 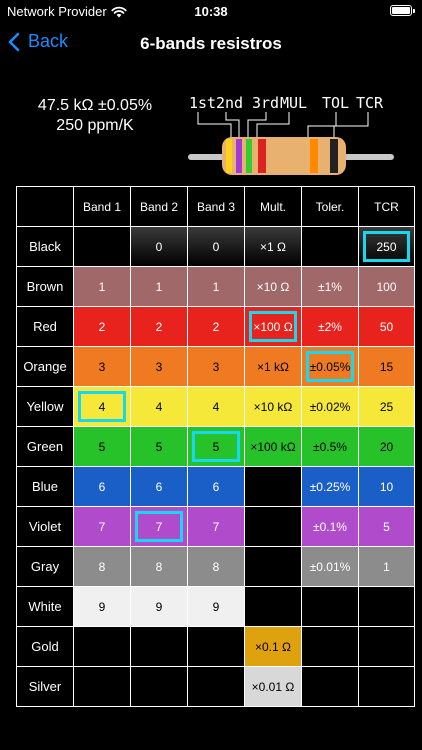 What do you see at coordinates (273, 646) in the screenshot?
I see `color-cell-gold-4: ×0.1 Ω` at bounding box center [273, 646].